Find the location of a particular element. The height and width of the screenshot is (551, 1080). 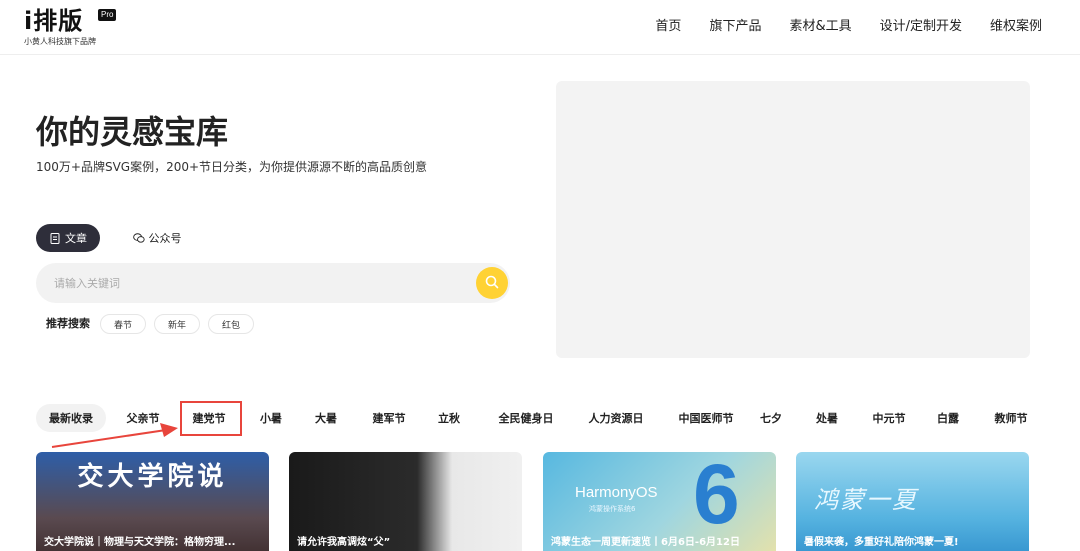

card-caption: 鸿蒙生态一周更新速览丨6月6日-6月12日 is located at coordinates (645, 542).